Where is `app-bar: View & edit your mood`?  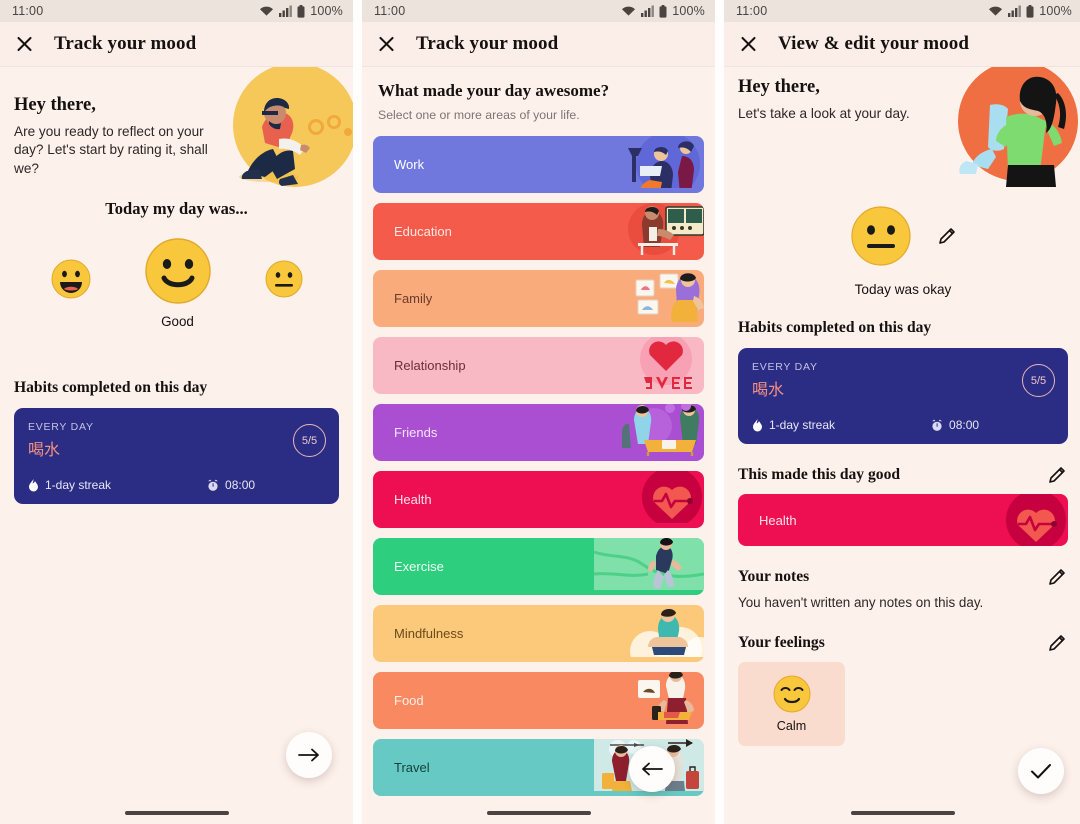
app-bar: View & edit your mood is located at coordinates (902, 44).